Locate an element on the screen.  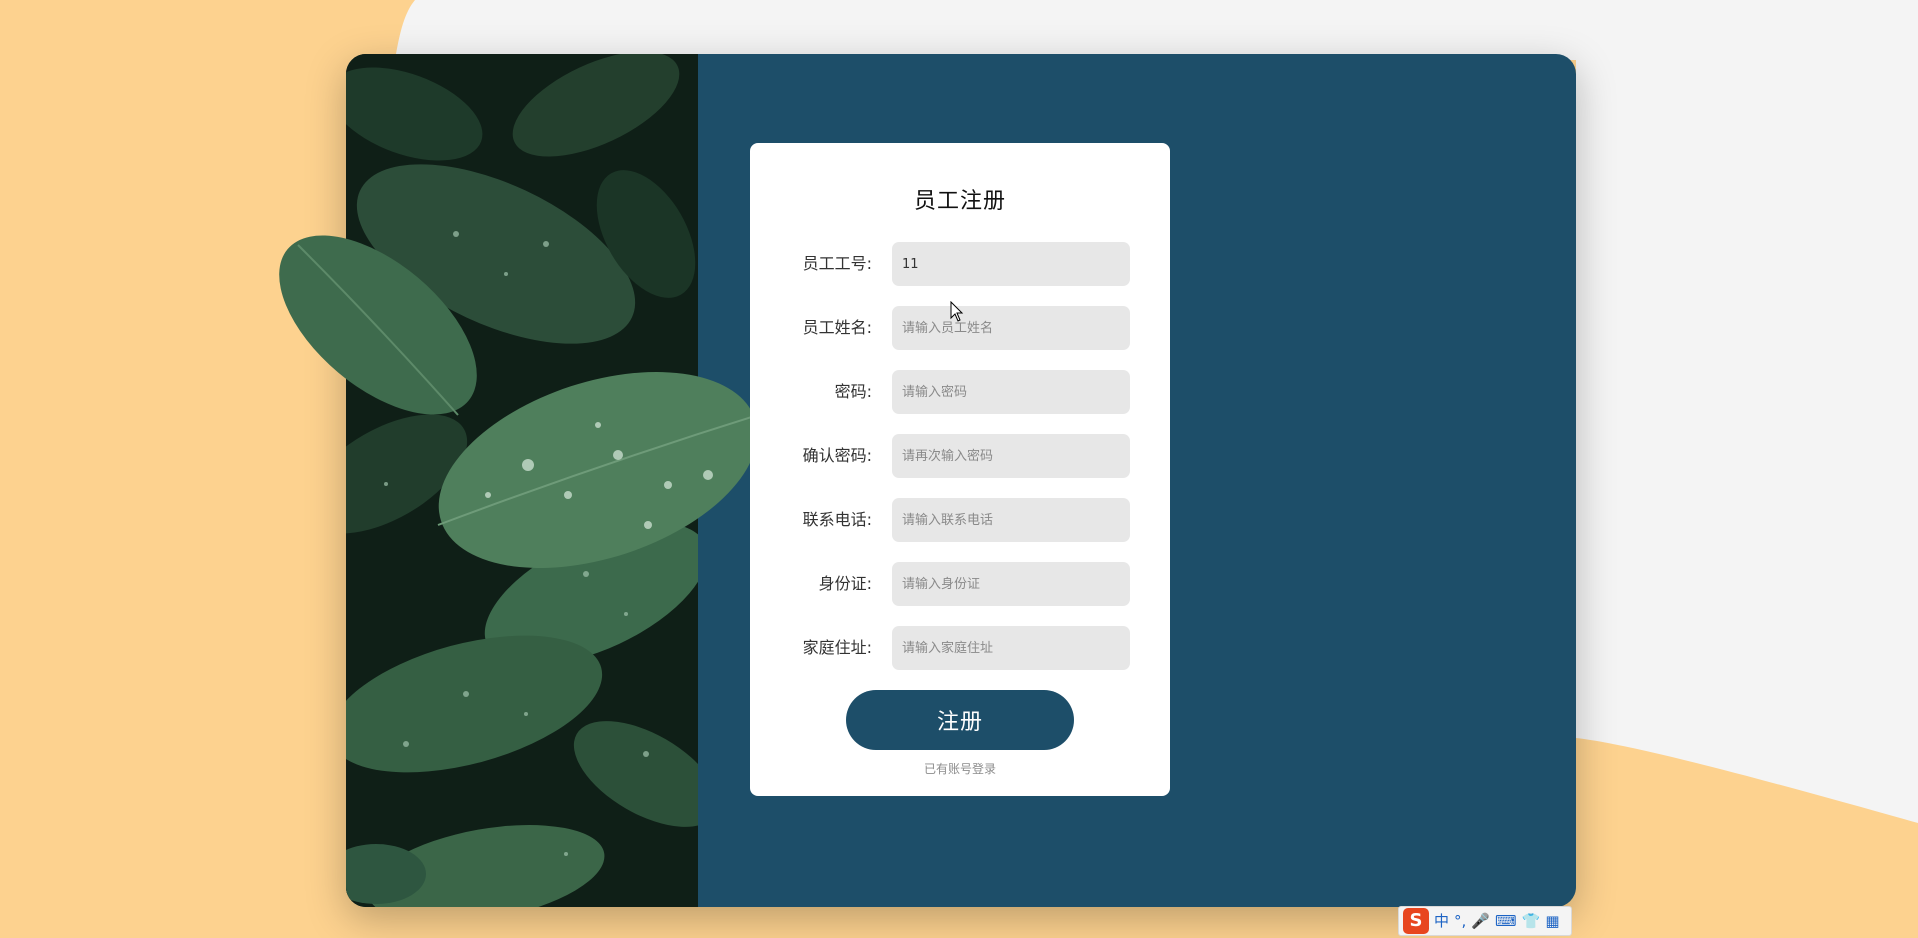
toolbox-icon: ▦ is located at coordinates (1552, 921).